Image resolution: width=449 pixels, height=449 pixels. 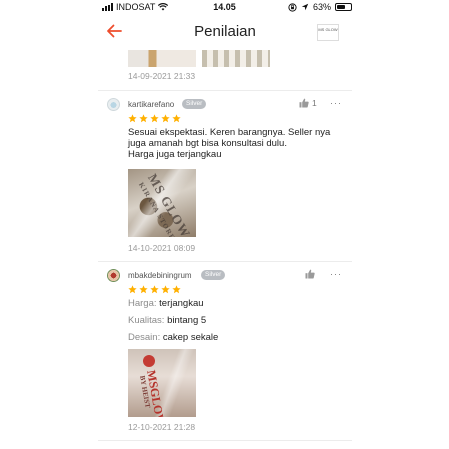 I want to click on review-text-line: juga amanah bgt bisa konsultasi dulu., so click(x=207, y=143).